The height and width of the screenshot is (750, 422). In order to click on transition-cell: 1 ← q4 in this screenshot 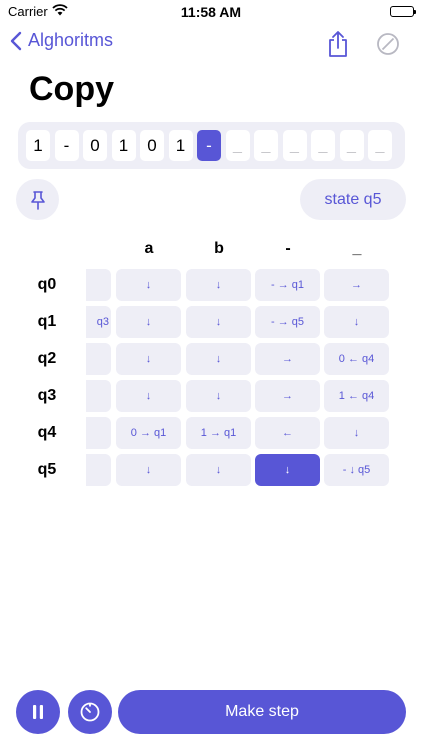, I will do `click(356, 396)`.